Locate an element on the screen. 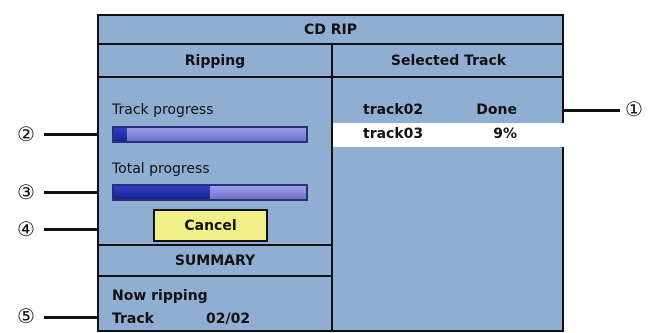 This screenshot has width=660, height=333. callout-4: ④ is located at coordinates (26, 229).